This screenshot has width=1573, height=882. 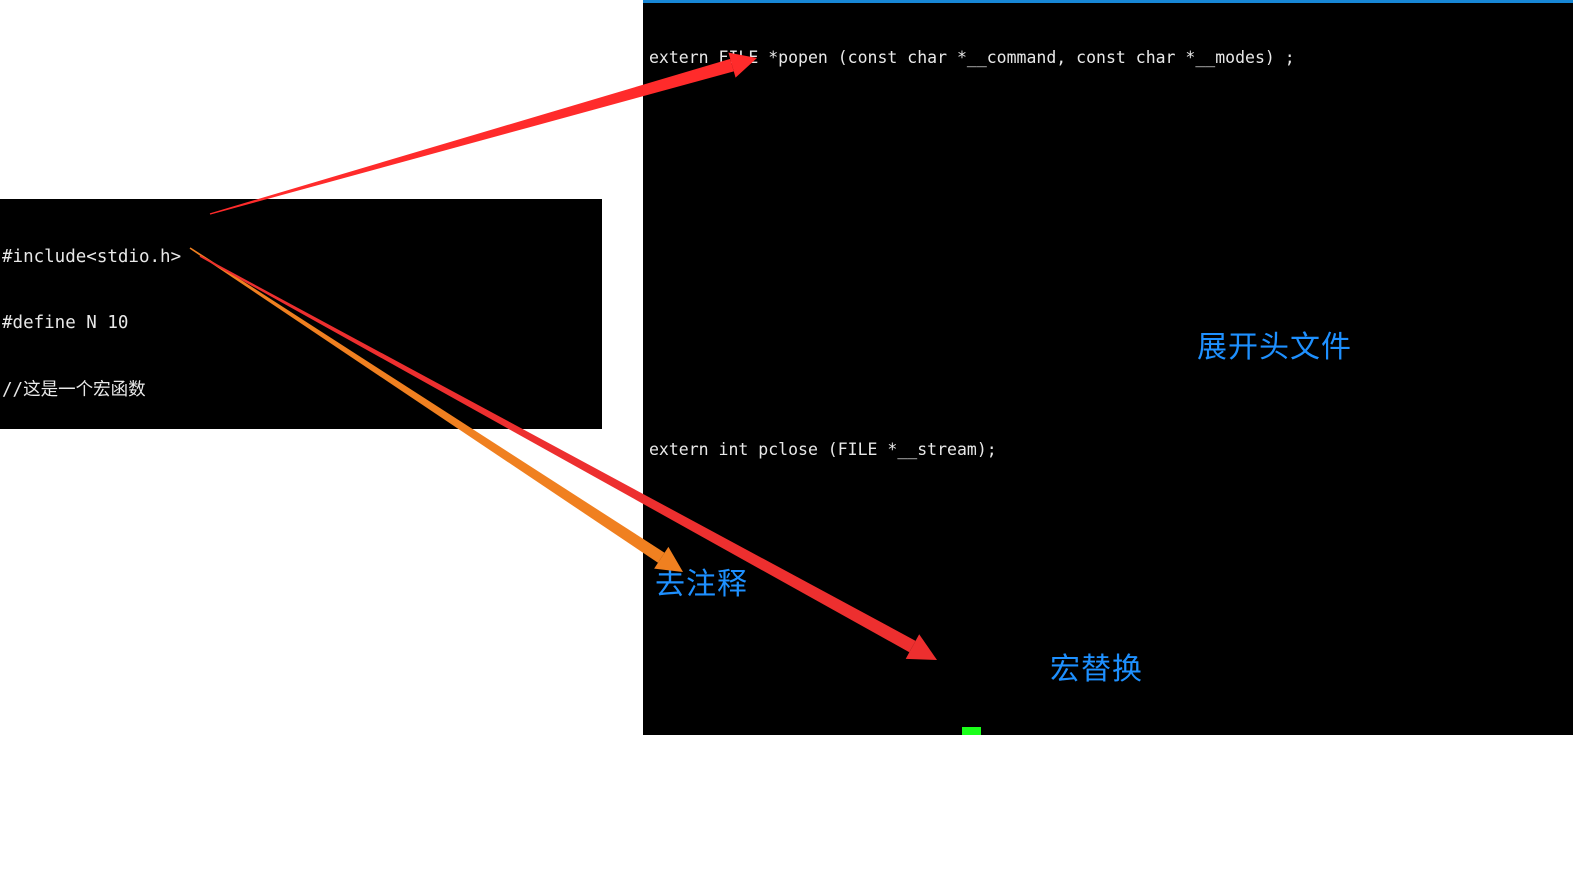 What do you see at coordinates (92, 256) in the screenshot?
I see `code-line: #include<stdio.h>` at bounding box center [92, 256].